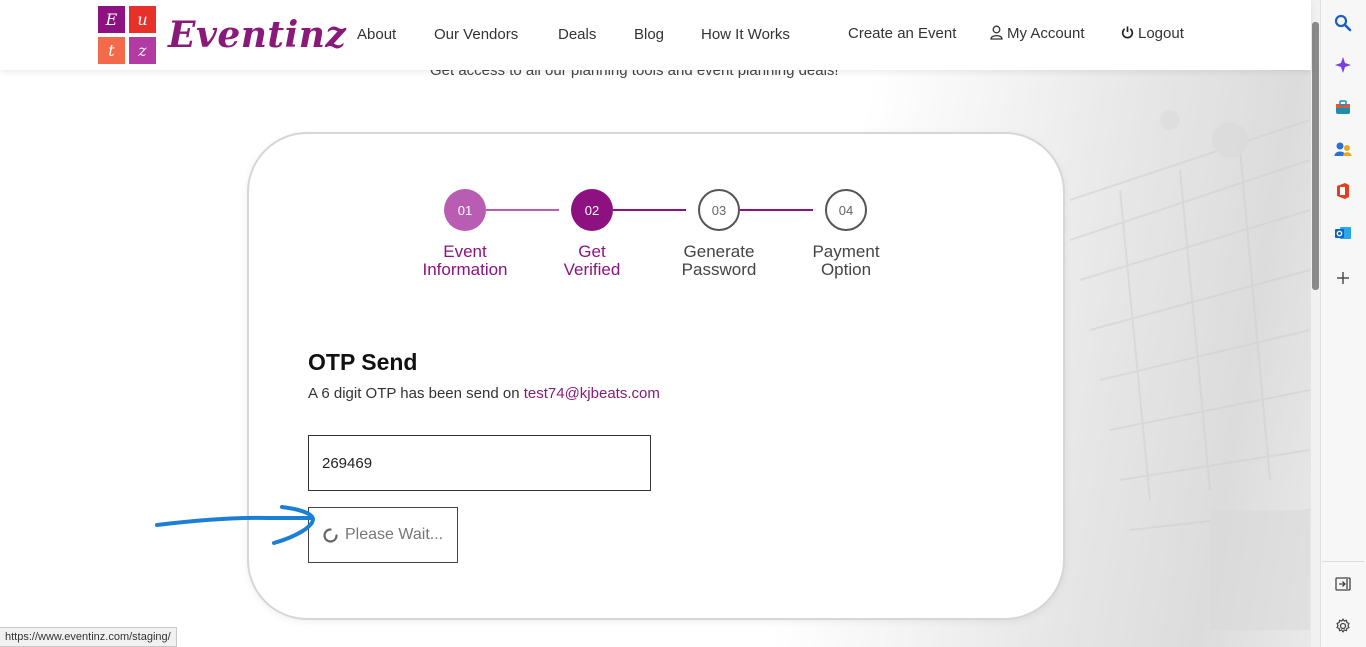 The height and width of the screenshot is (647, 1366). Describe the element at coordinates (479, 463) in the screenshot. I see `otp-input` at that location.